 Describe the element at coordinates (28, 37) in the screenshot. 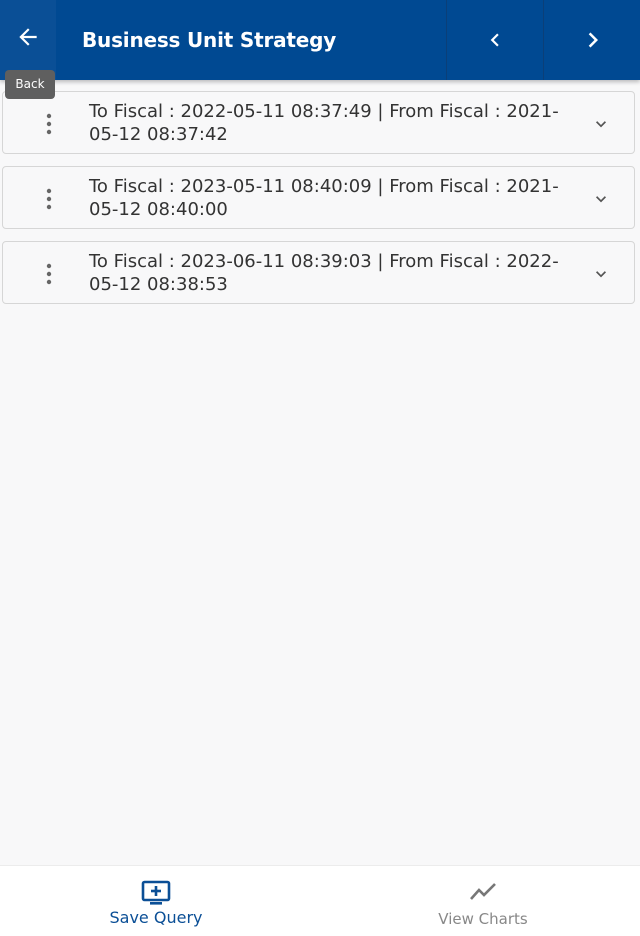

I see `arrow-left-icon` at that location.